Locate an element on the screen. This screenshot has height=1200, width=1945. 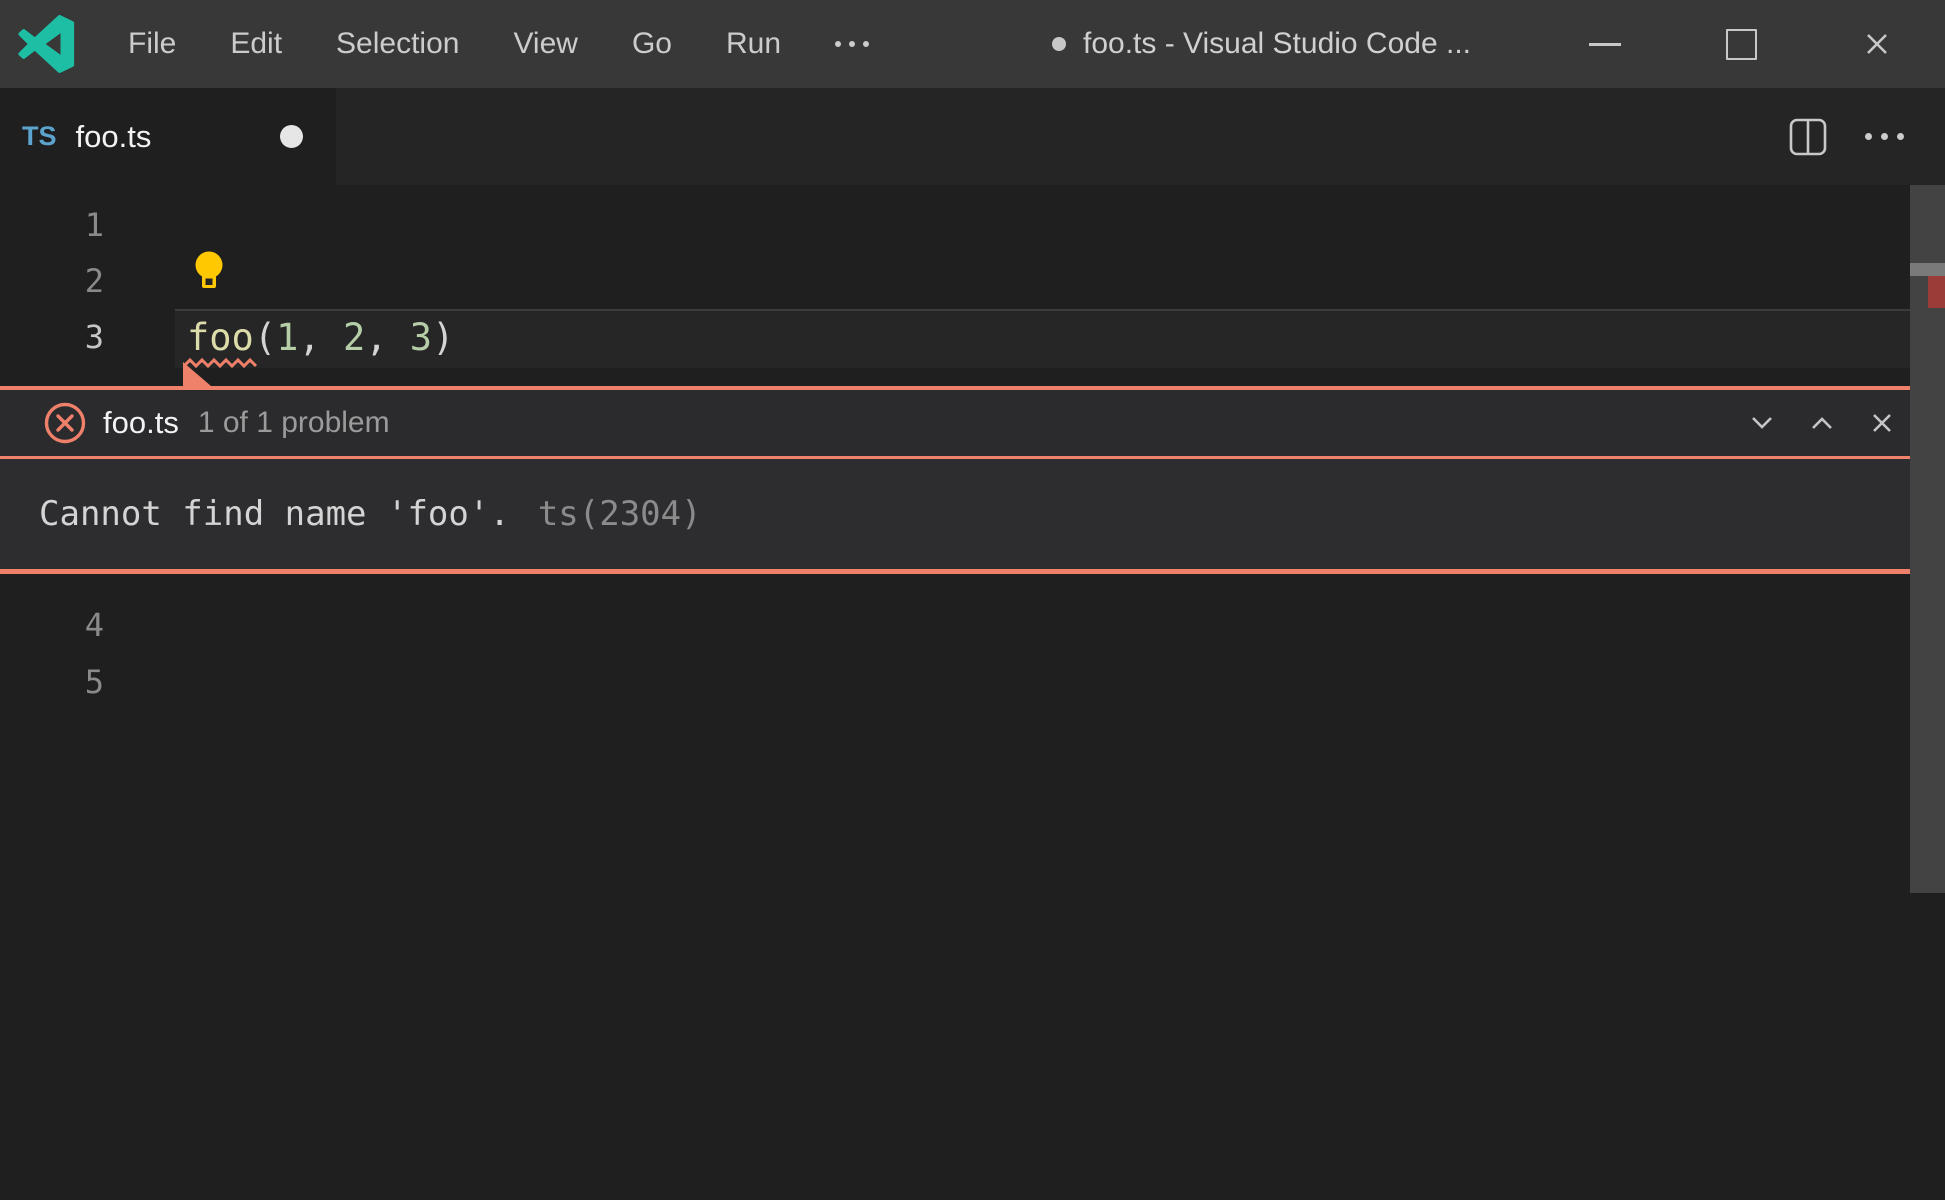
more-actions-button is located at coordinates (1884, 137).